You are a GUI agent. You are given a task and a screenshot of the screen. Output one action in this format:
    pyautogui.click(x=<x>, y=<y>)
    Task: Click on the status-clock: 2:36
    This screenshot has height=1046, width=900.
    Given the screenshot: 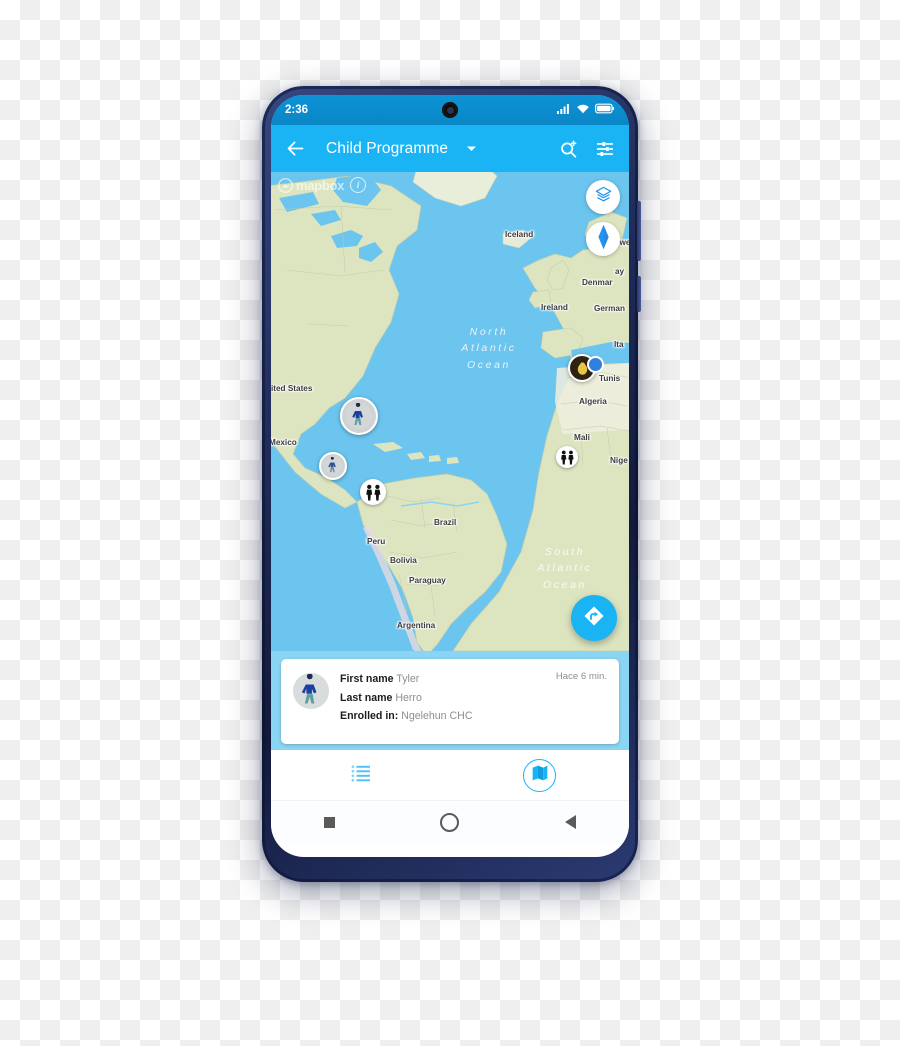 What is the action you would take?
    pyautogui.click(x=297, y=110)
    